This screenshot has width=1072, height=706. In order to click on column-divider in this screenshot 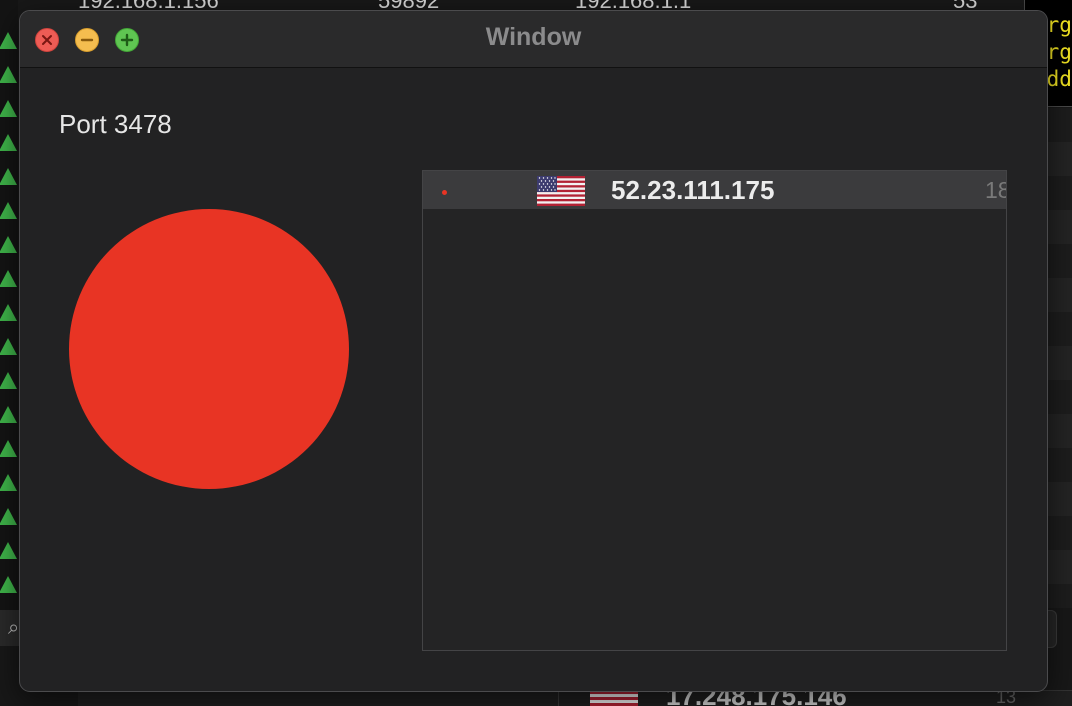, I will do `click(558, 698)`.